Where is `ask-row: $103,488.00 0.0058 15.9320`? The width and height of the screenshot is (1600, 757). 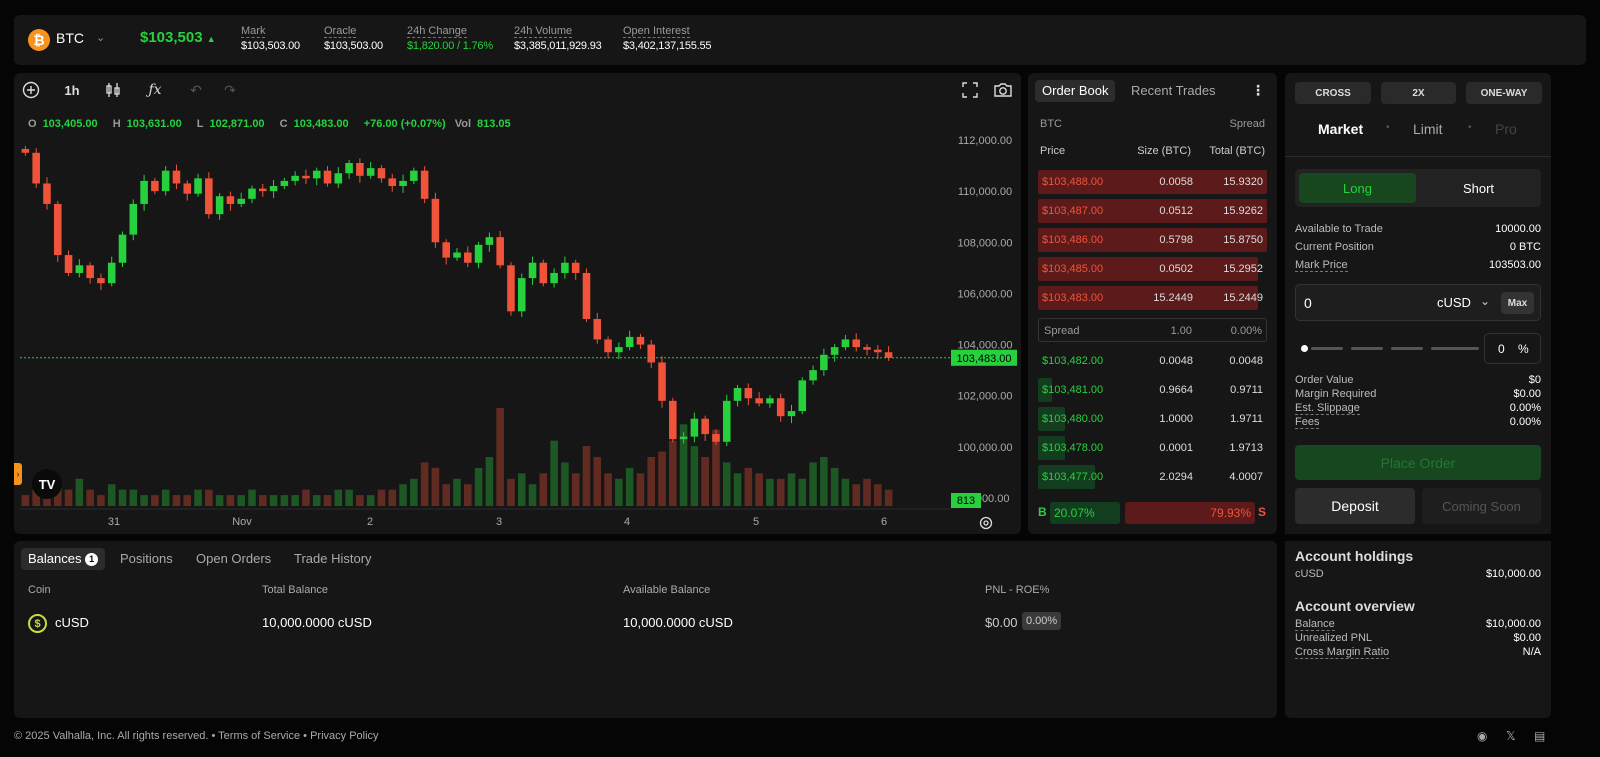
ask-row: $103,488.00 0.0058 15.9320 is located at coordinates (1152, 182).